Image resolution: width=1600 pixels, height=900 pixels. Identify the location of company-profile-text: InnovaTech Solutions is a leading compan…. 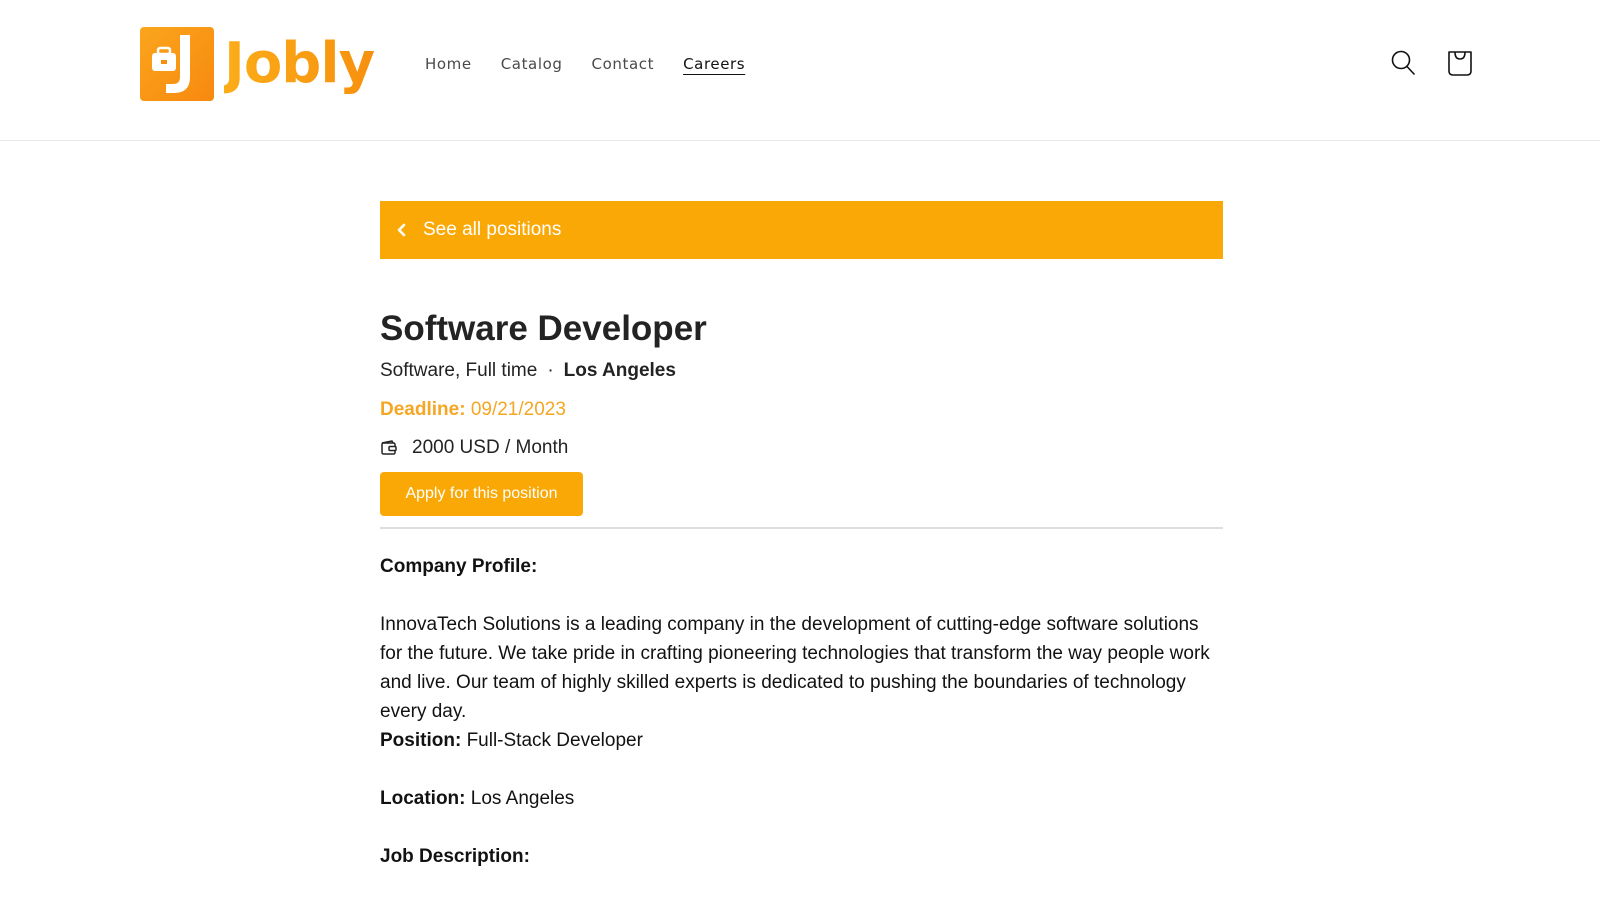
(795, 668).